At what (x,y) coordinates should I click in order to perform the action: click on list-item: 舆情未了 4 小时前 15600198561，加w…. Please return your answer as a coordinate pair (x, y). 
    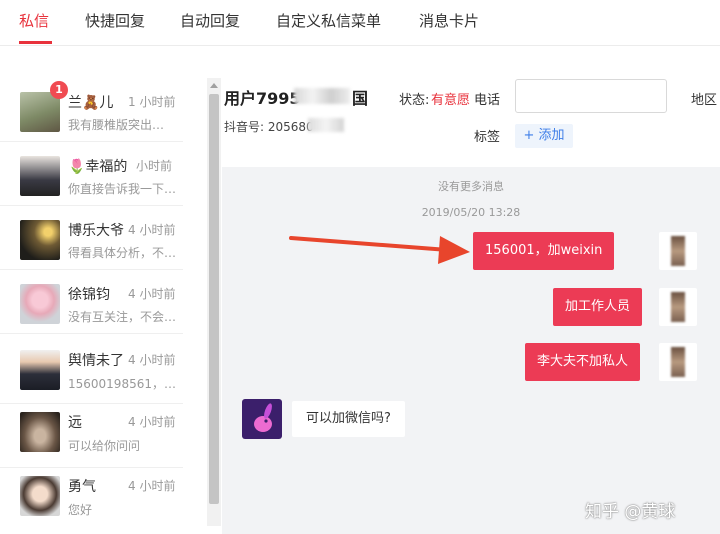
    Looking at the image, I should click on (91, 369).